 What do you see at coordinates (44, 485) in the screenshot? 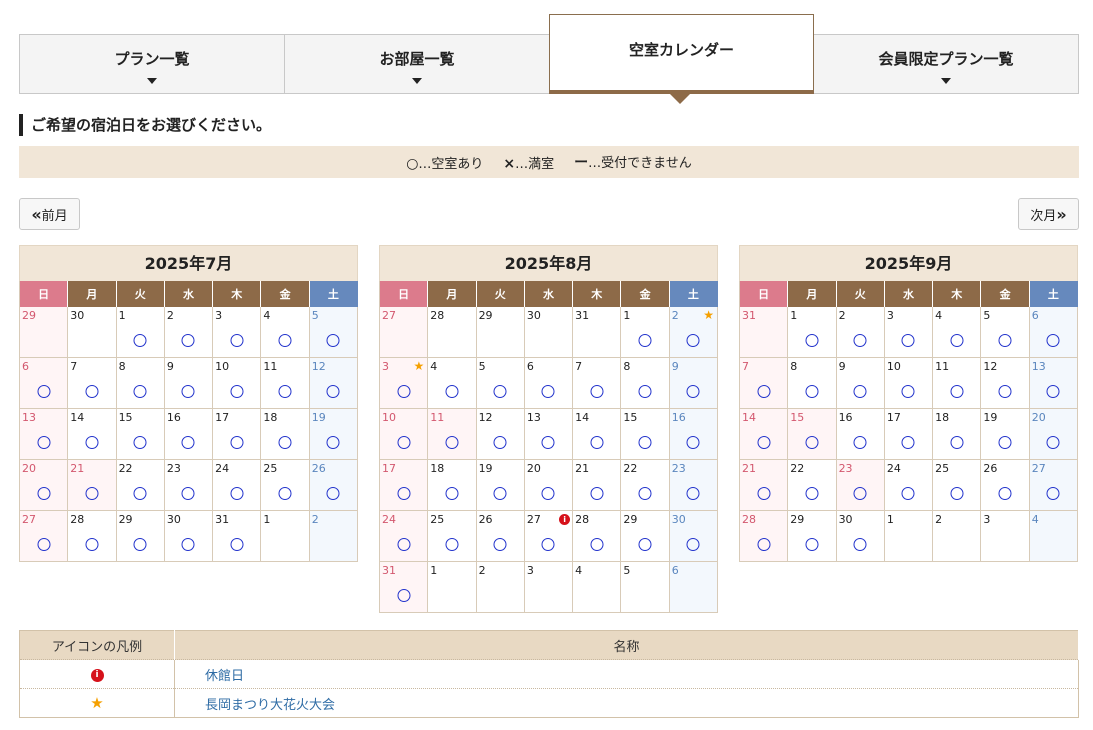
I see `calendar-day-cell: 20` at bounding box center [44, 485].